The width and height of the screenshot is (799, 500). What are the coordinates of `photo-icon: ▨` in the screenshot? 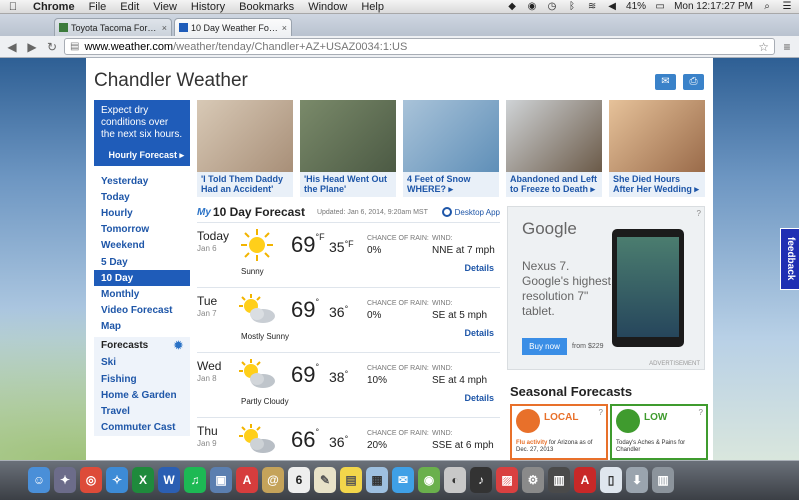 It's located at (507, 480).